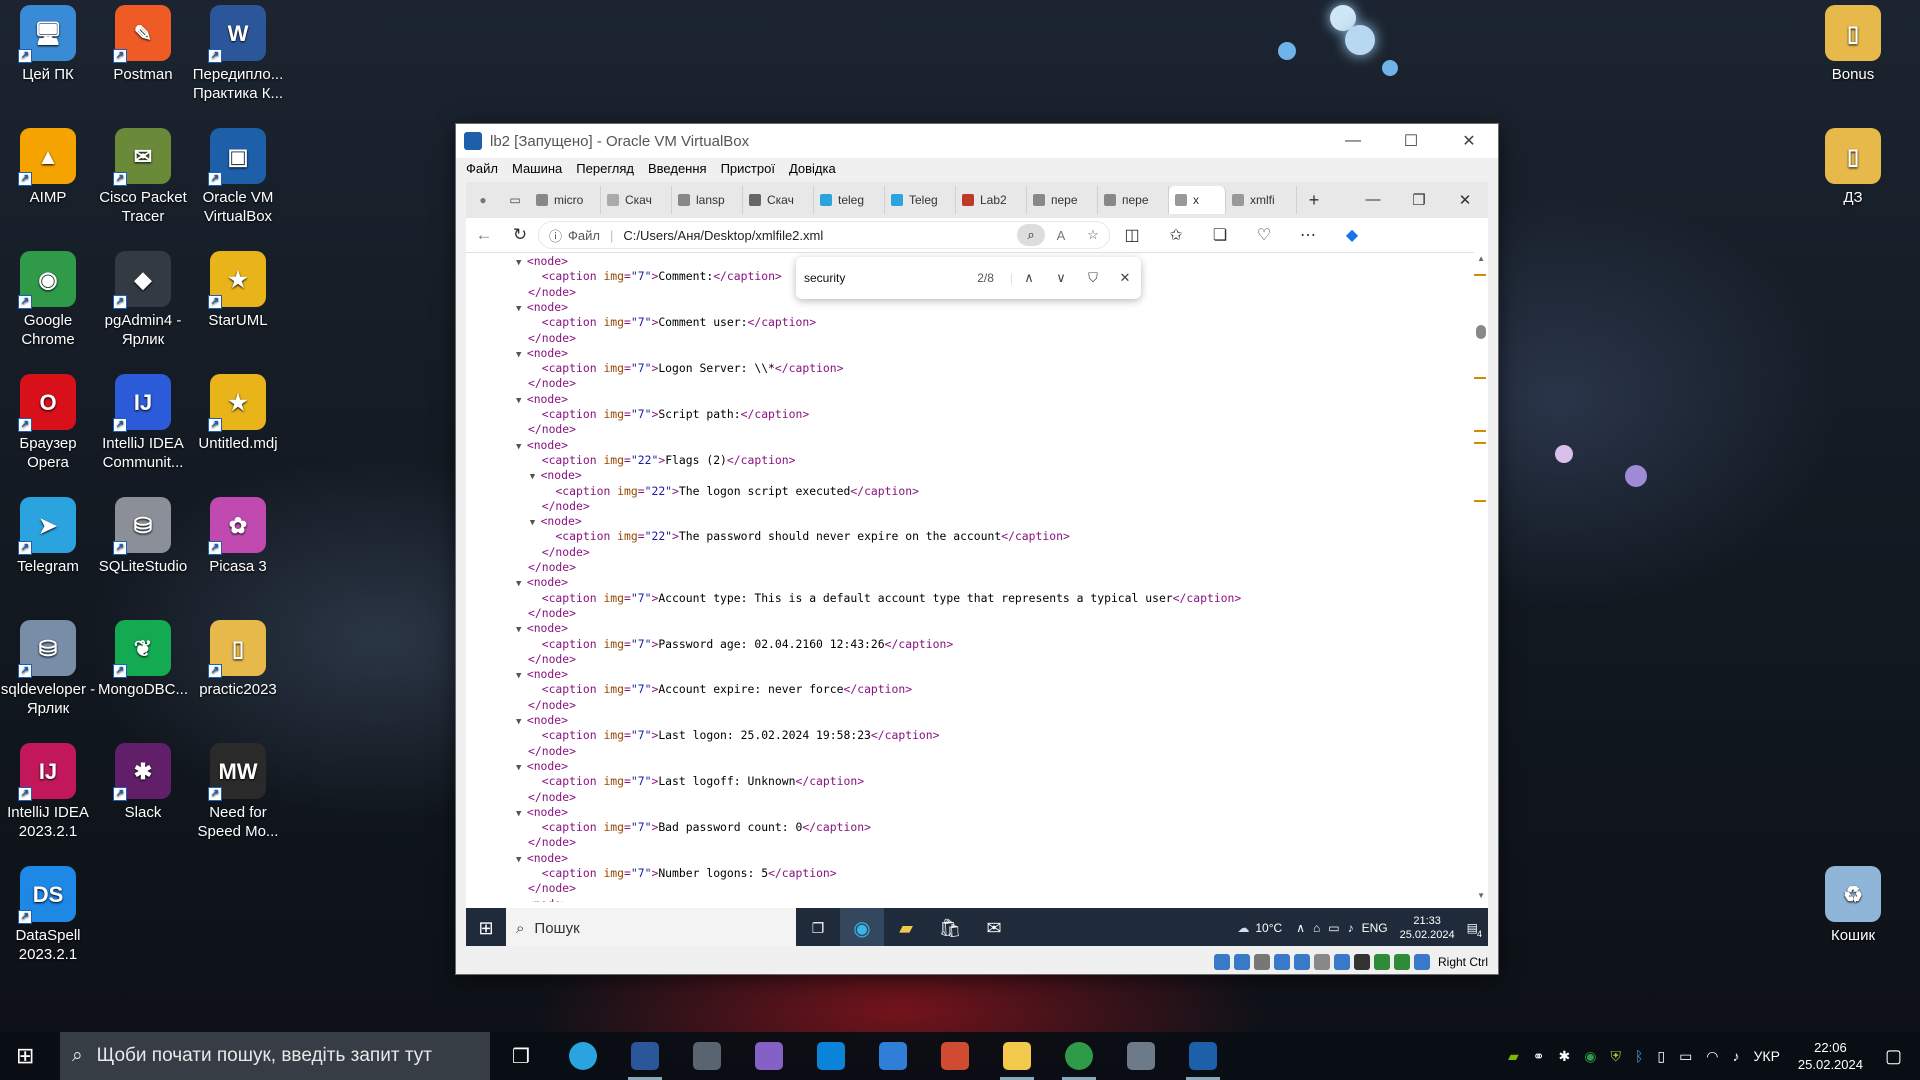  I want to click on desktop-icon: ★ ↗ StarUML, so click(238, 290).